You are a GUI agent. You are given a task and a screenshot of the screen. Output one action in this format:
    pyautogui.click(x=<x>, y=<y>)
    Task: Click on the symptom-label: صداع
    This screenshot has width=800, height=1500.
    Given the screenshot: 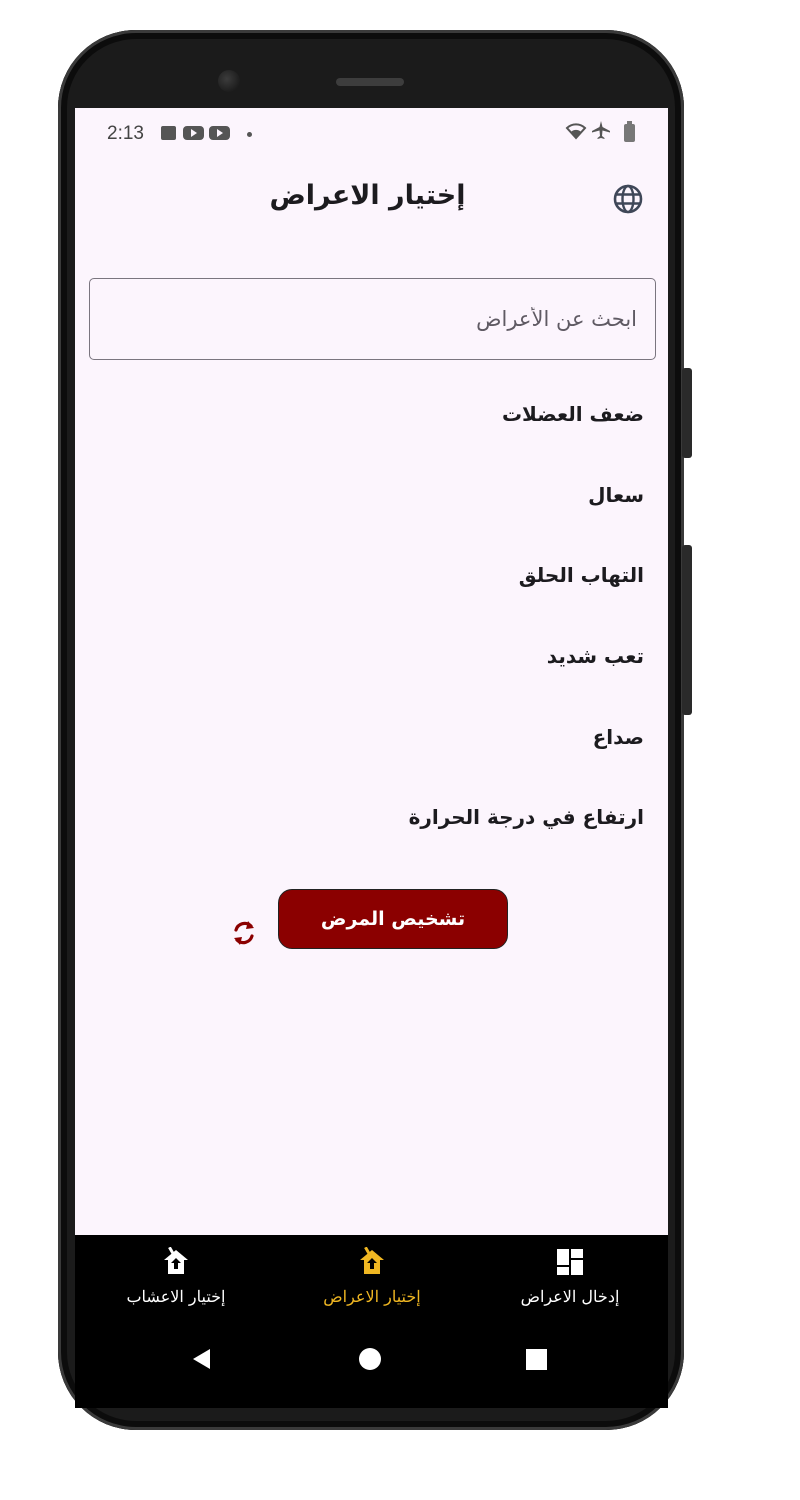 What is the action you would take?
    pyautogui.click(x=618, y=736)
    